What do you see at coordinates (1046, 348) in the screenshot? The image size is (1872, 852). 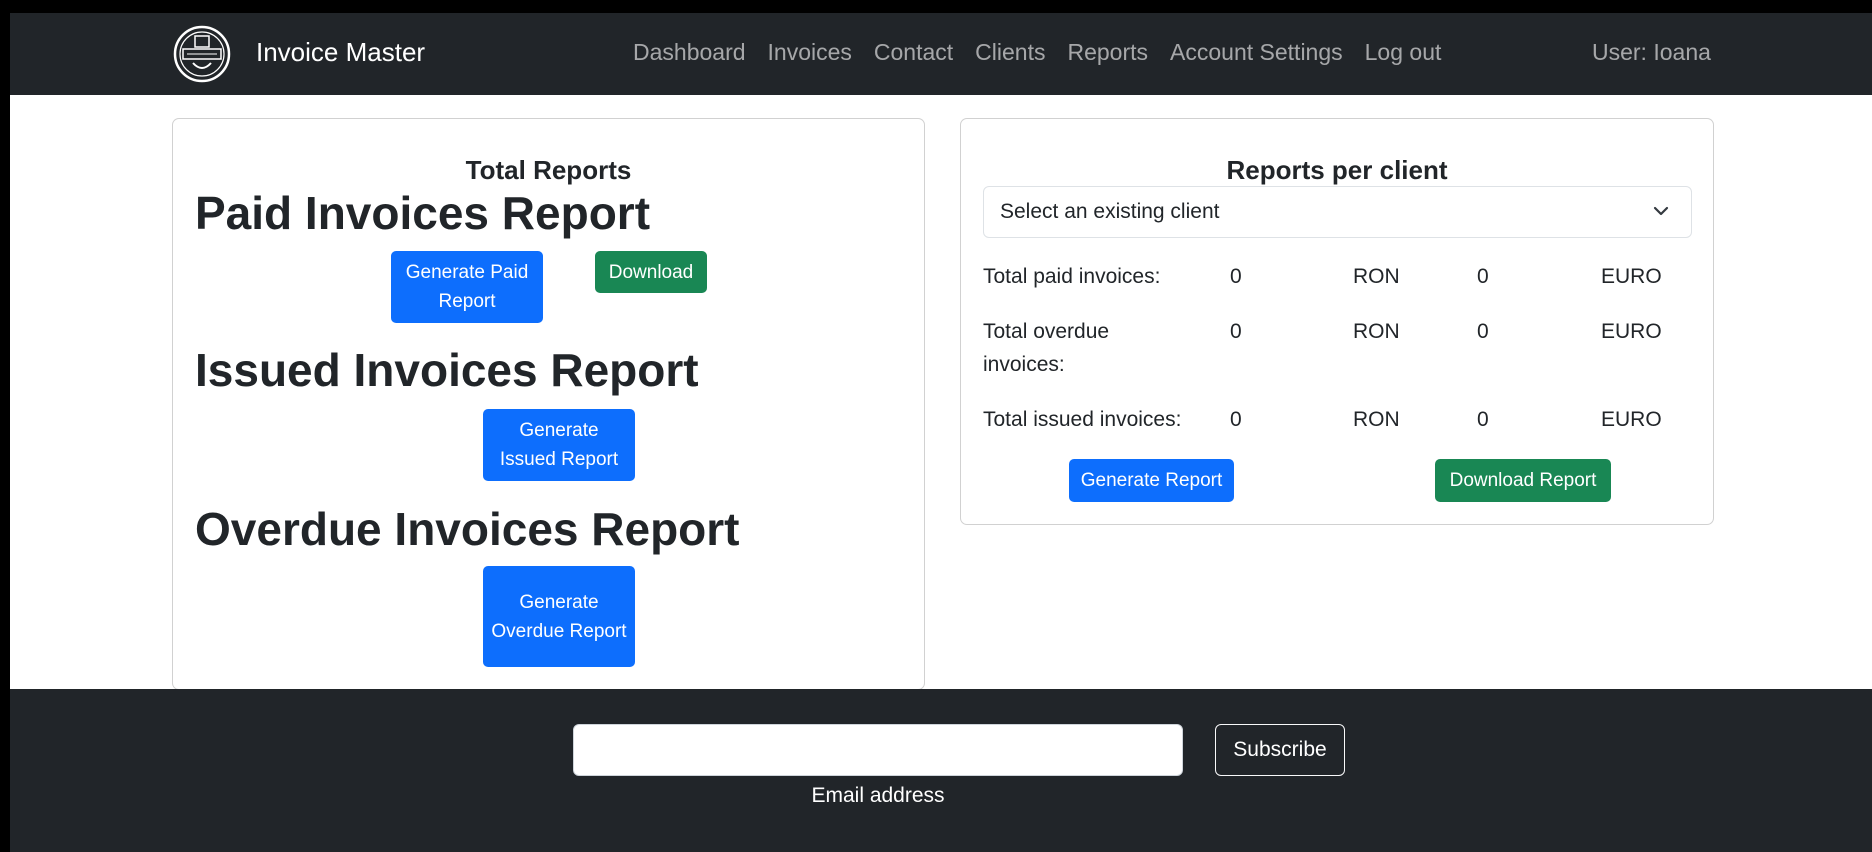 I see `overdue-invoices-label: Total overdue invoices:` at bounding box center [1046, 348].